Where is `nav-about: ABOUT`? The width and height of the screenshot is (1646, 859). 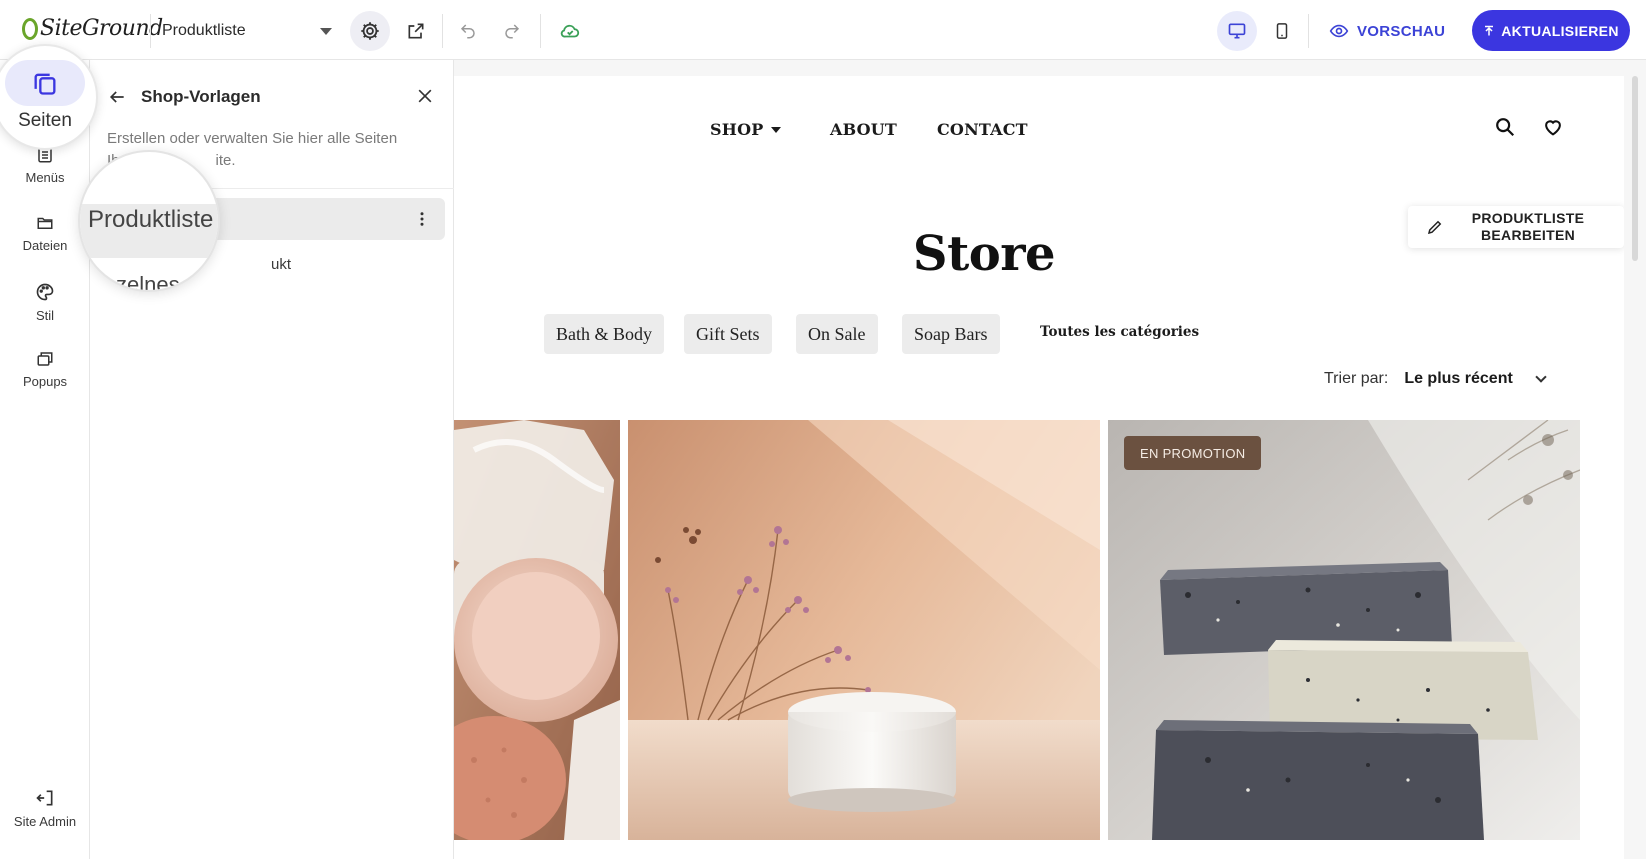
nav-about: ABOUT is located at coordinates (863, 129).